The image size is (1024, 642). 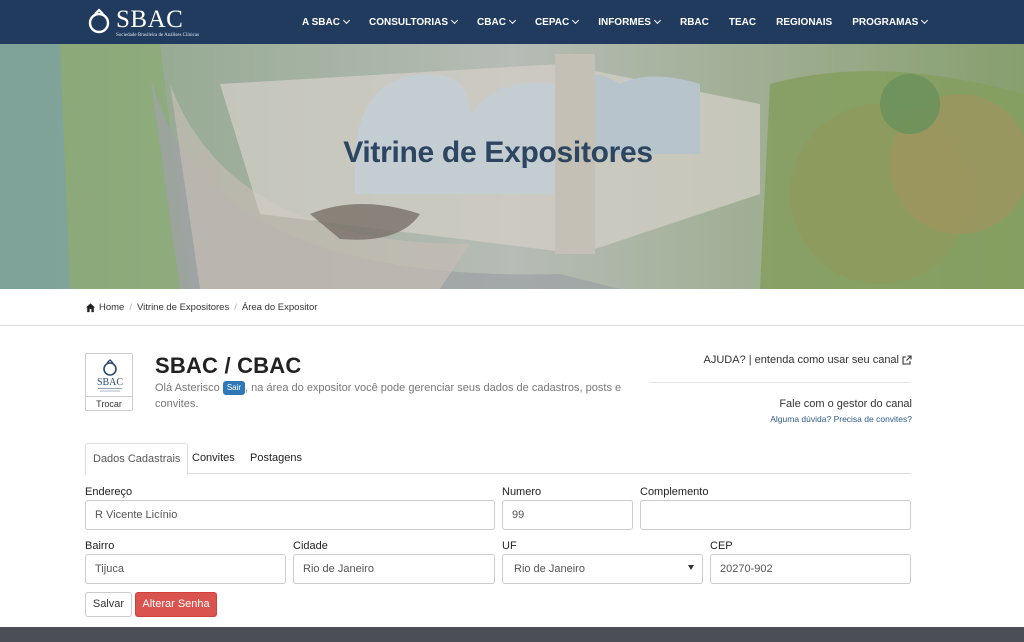 I want to click on contact-manager-link: Alguma dúvida? Precisa de convites?, so click(x=841, y=419).